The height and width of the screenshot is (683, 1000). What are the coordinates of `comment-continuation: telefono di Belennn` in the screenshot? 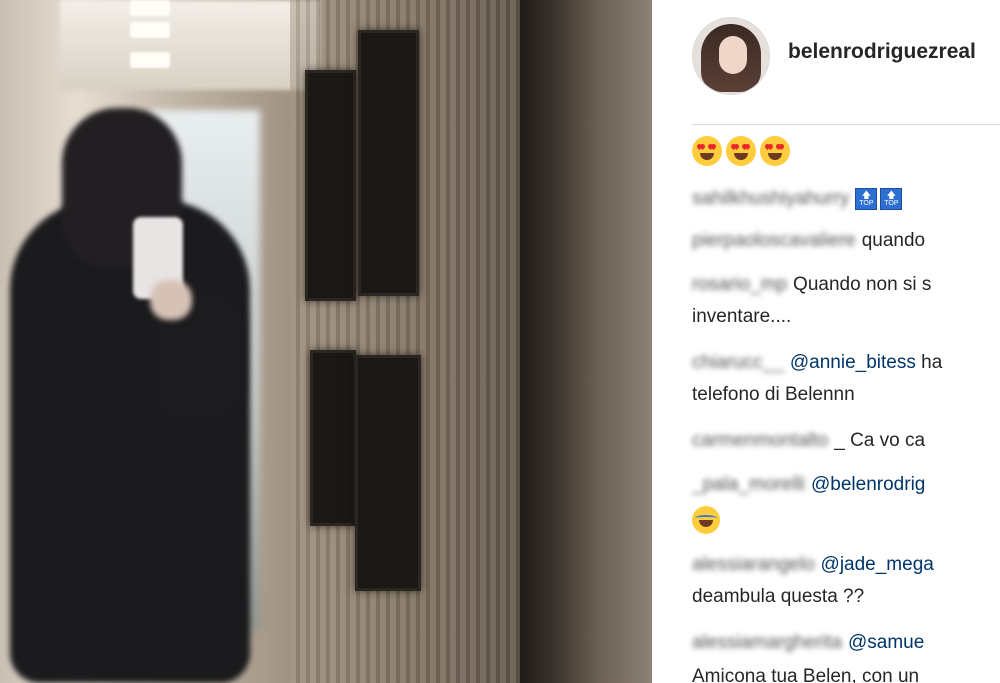 It's located at (773, 394).